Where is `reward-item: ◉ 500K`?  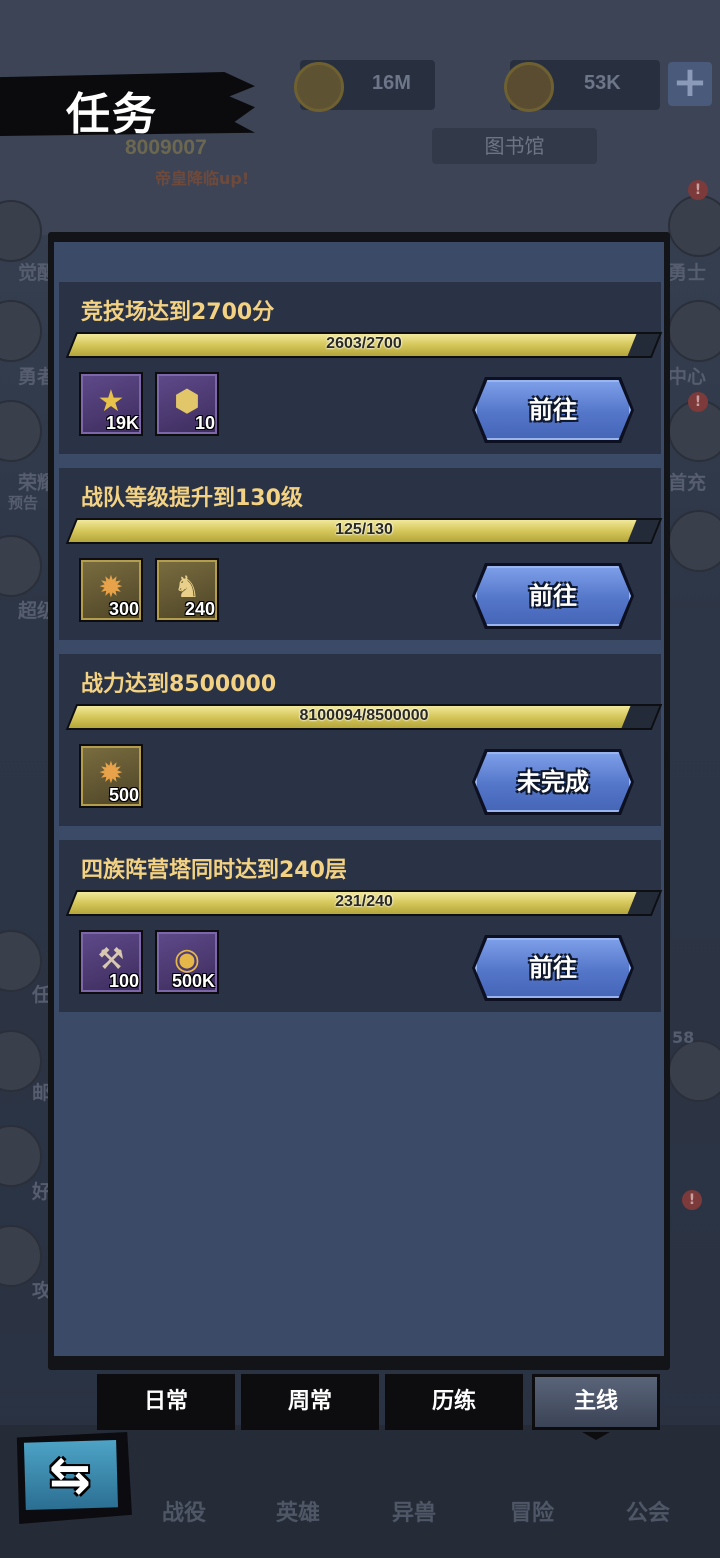 reward-item: ◉ 500K is located at coordinates (187, 962).